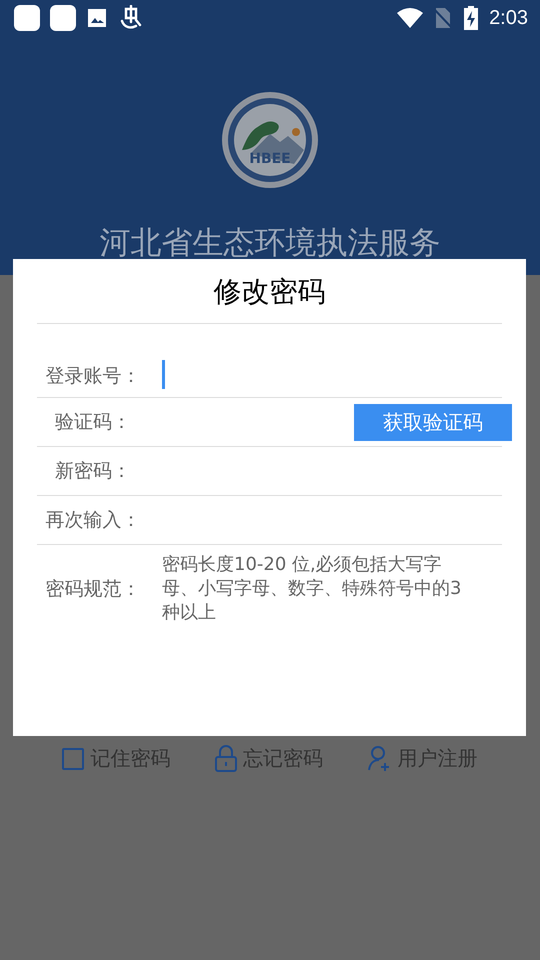 This screenshot has width=540, height=960. Describe the element at coordinates (131, 18) in the screenshot. I see `bug-icon` at that location.